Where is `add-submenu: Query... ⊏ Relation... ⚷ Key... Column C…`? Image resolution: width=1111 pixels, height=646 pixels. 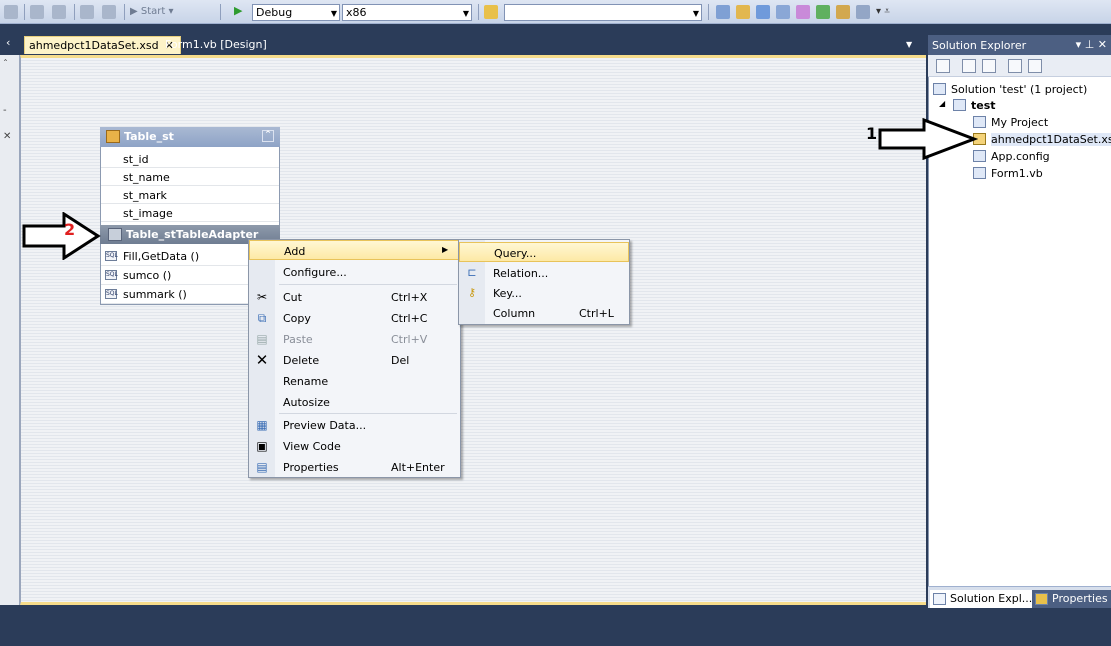
add-submenu: Query... ⊏ Relation... ⚷ Key... Column C… is located at coordinates (544, 282).